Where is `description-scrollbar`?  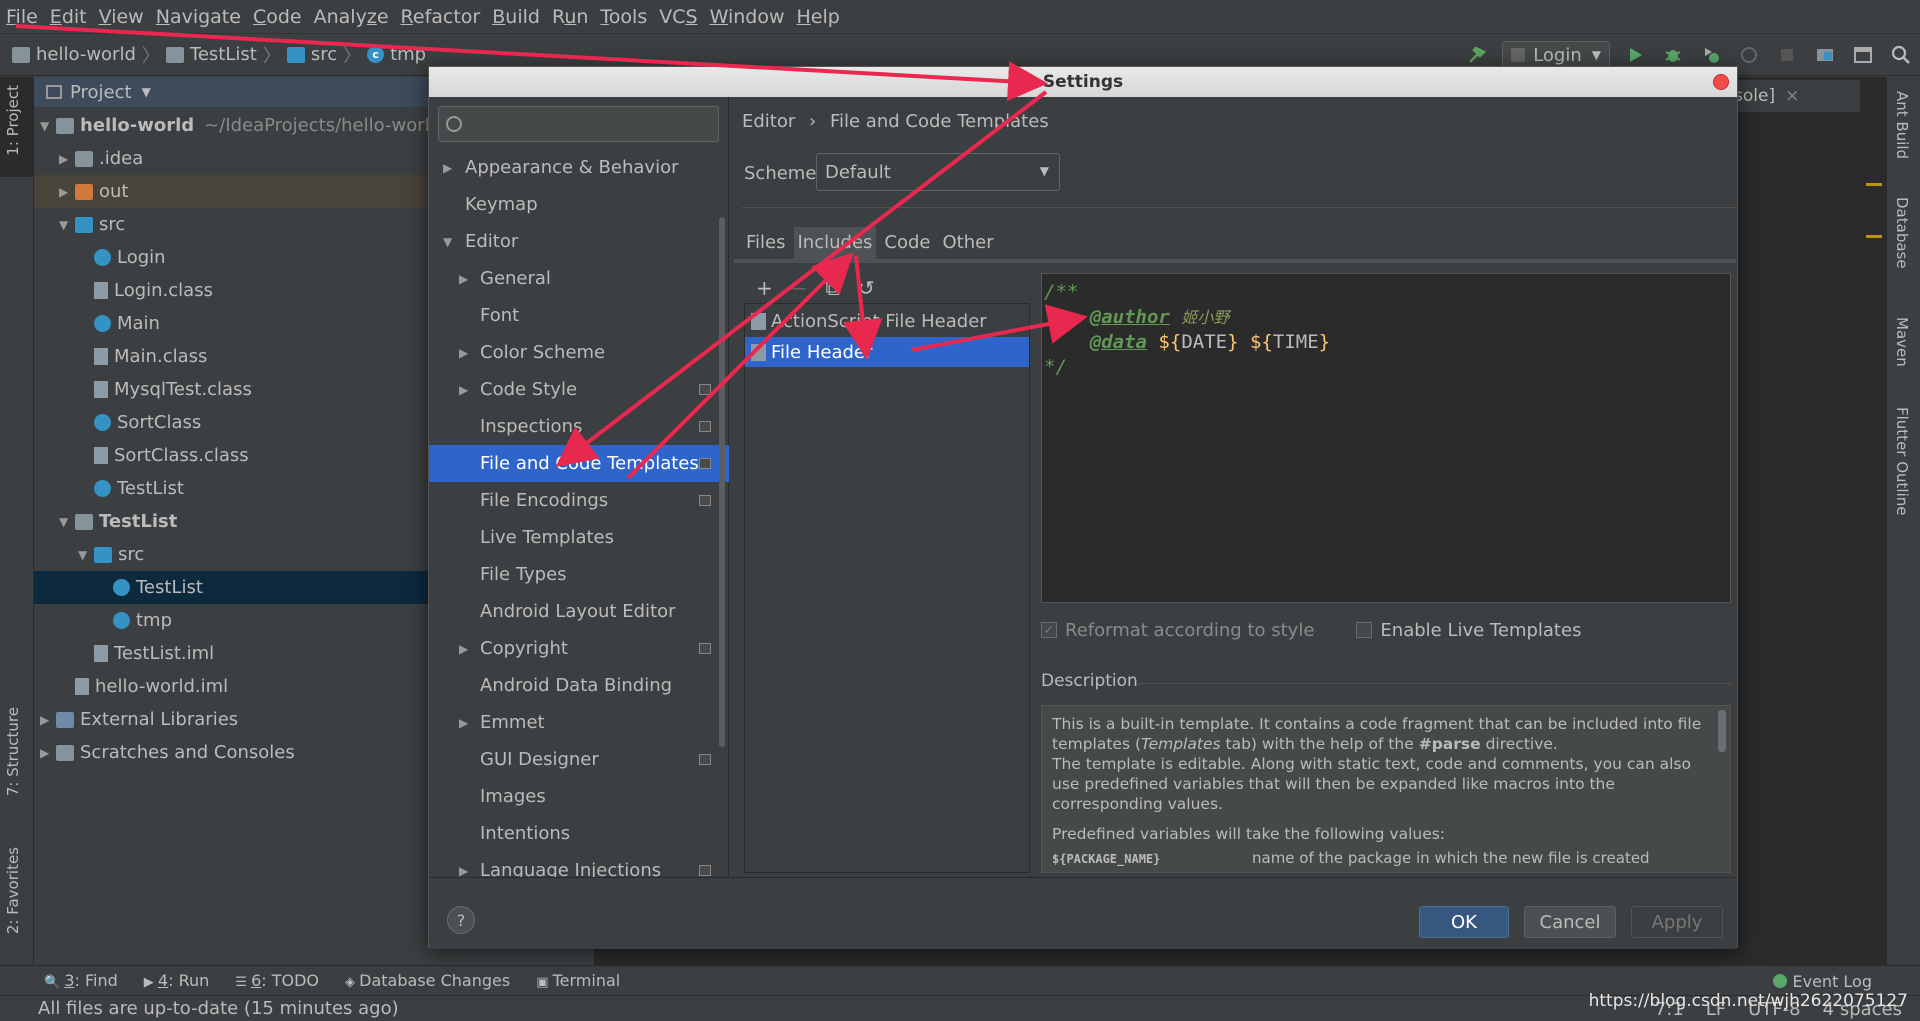
description-scrollbar is located at coordinates (1722, 731).